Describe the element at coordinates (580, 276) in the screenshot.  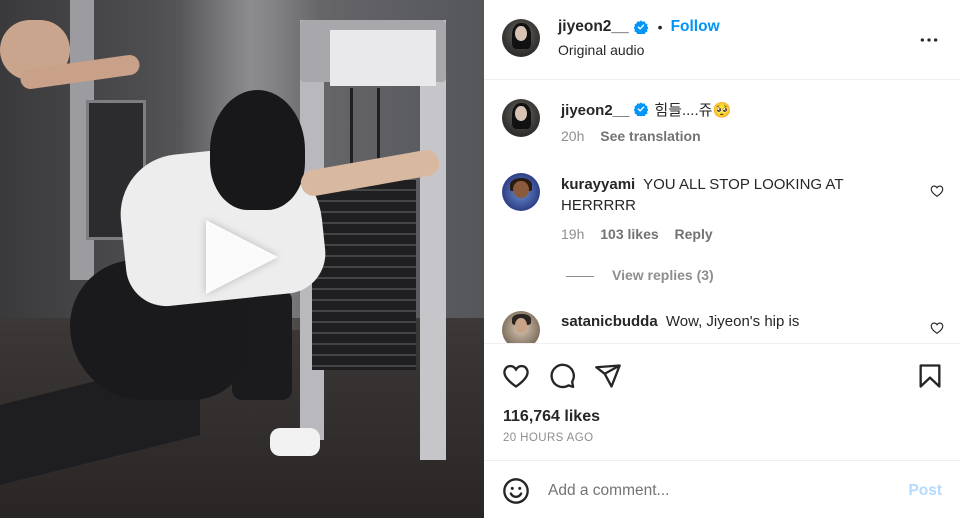
I see `view-replies-line` at that location.